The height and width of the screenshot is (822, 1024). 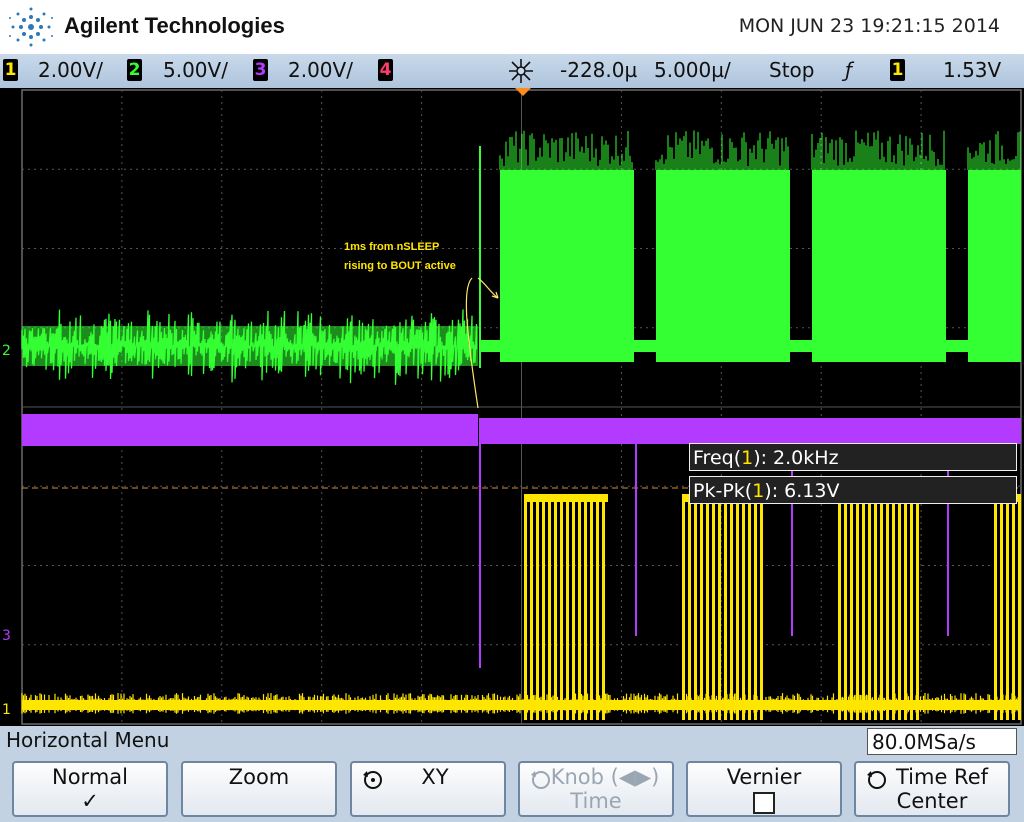 I want to click on annotation-note: 1ms from nSLEEP rising to BOUT active, so click(x=400, y=257).